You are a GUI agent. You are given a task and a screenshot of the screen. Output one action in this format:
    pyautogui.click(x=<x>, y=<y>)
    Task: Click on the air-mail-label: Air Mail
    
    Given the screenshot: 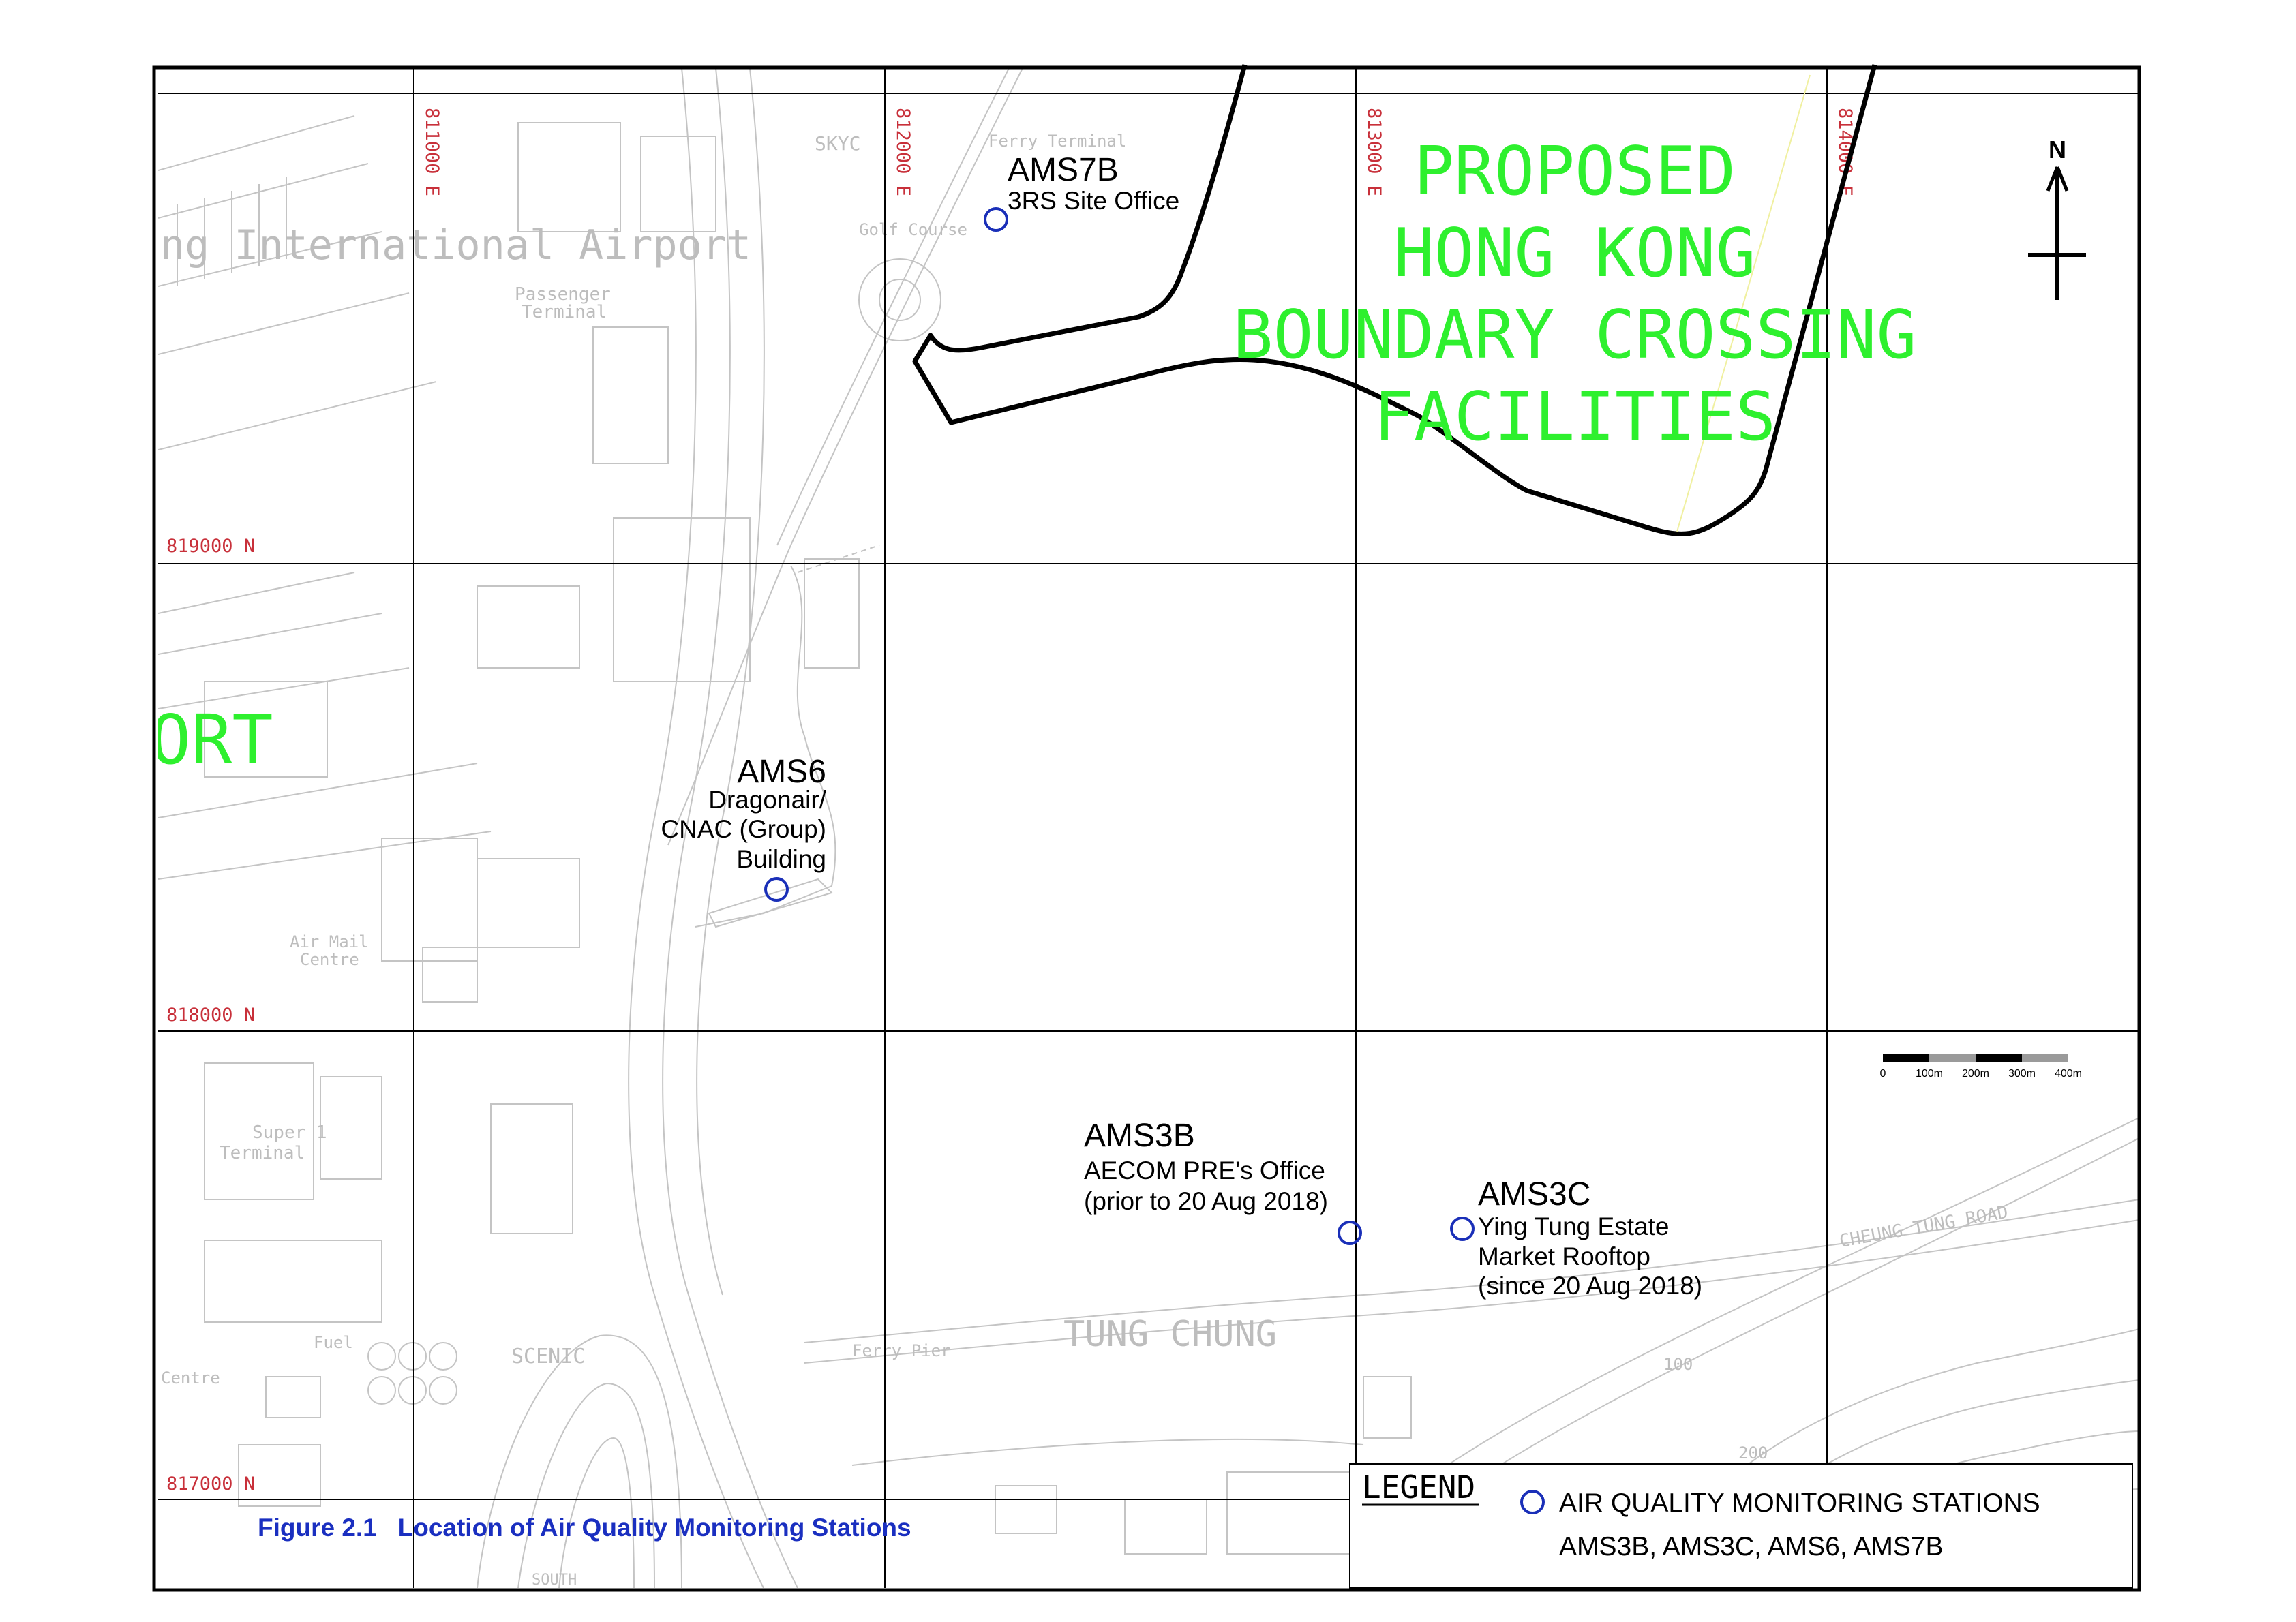 What is the action you would take?
    pyautogui.click(x=329, y=942)
    